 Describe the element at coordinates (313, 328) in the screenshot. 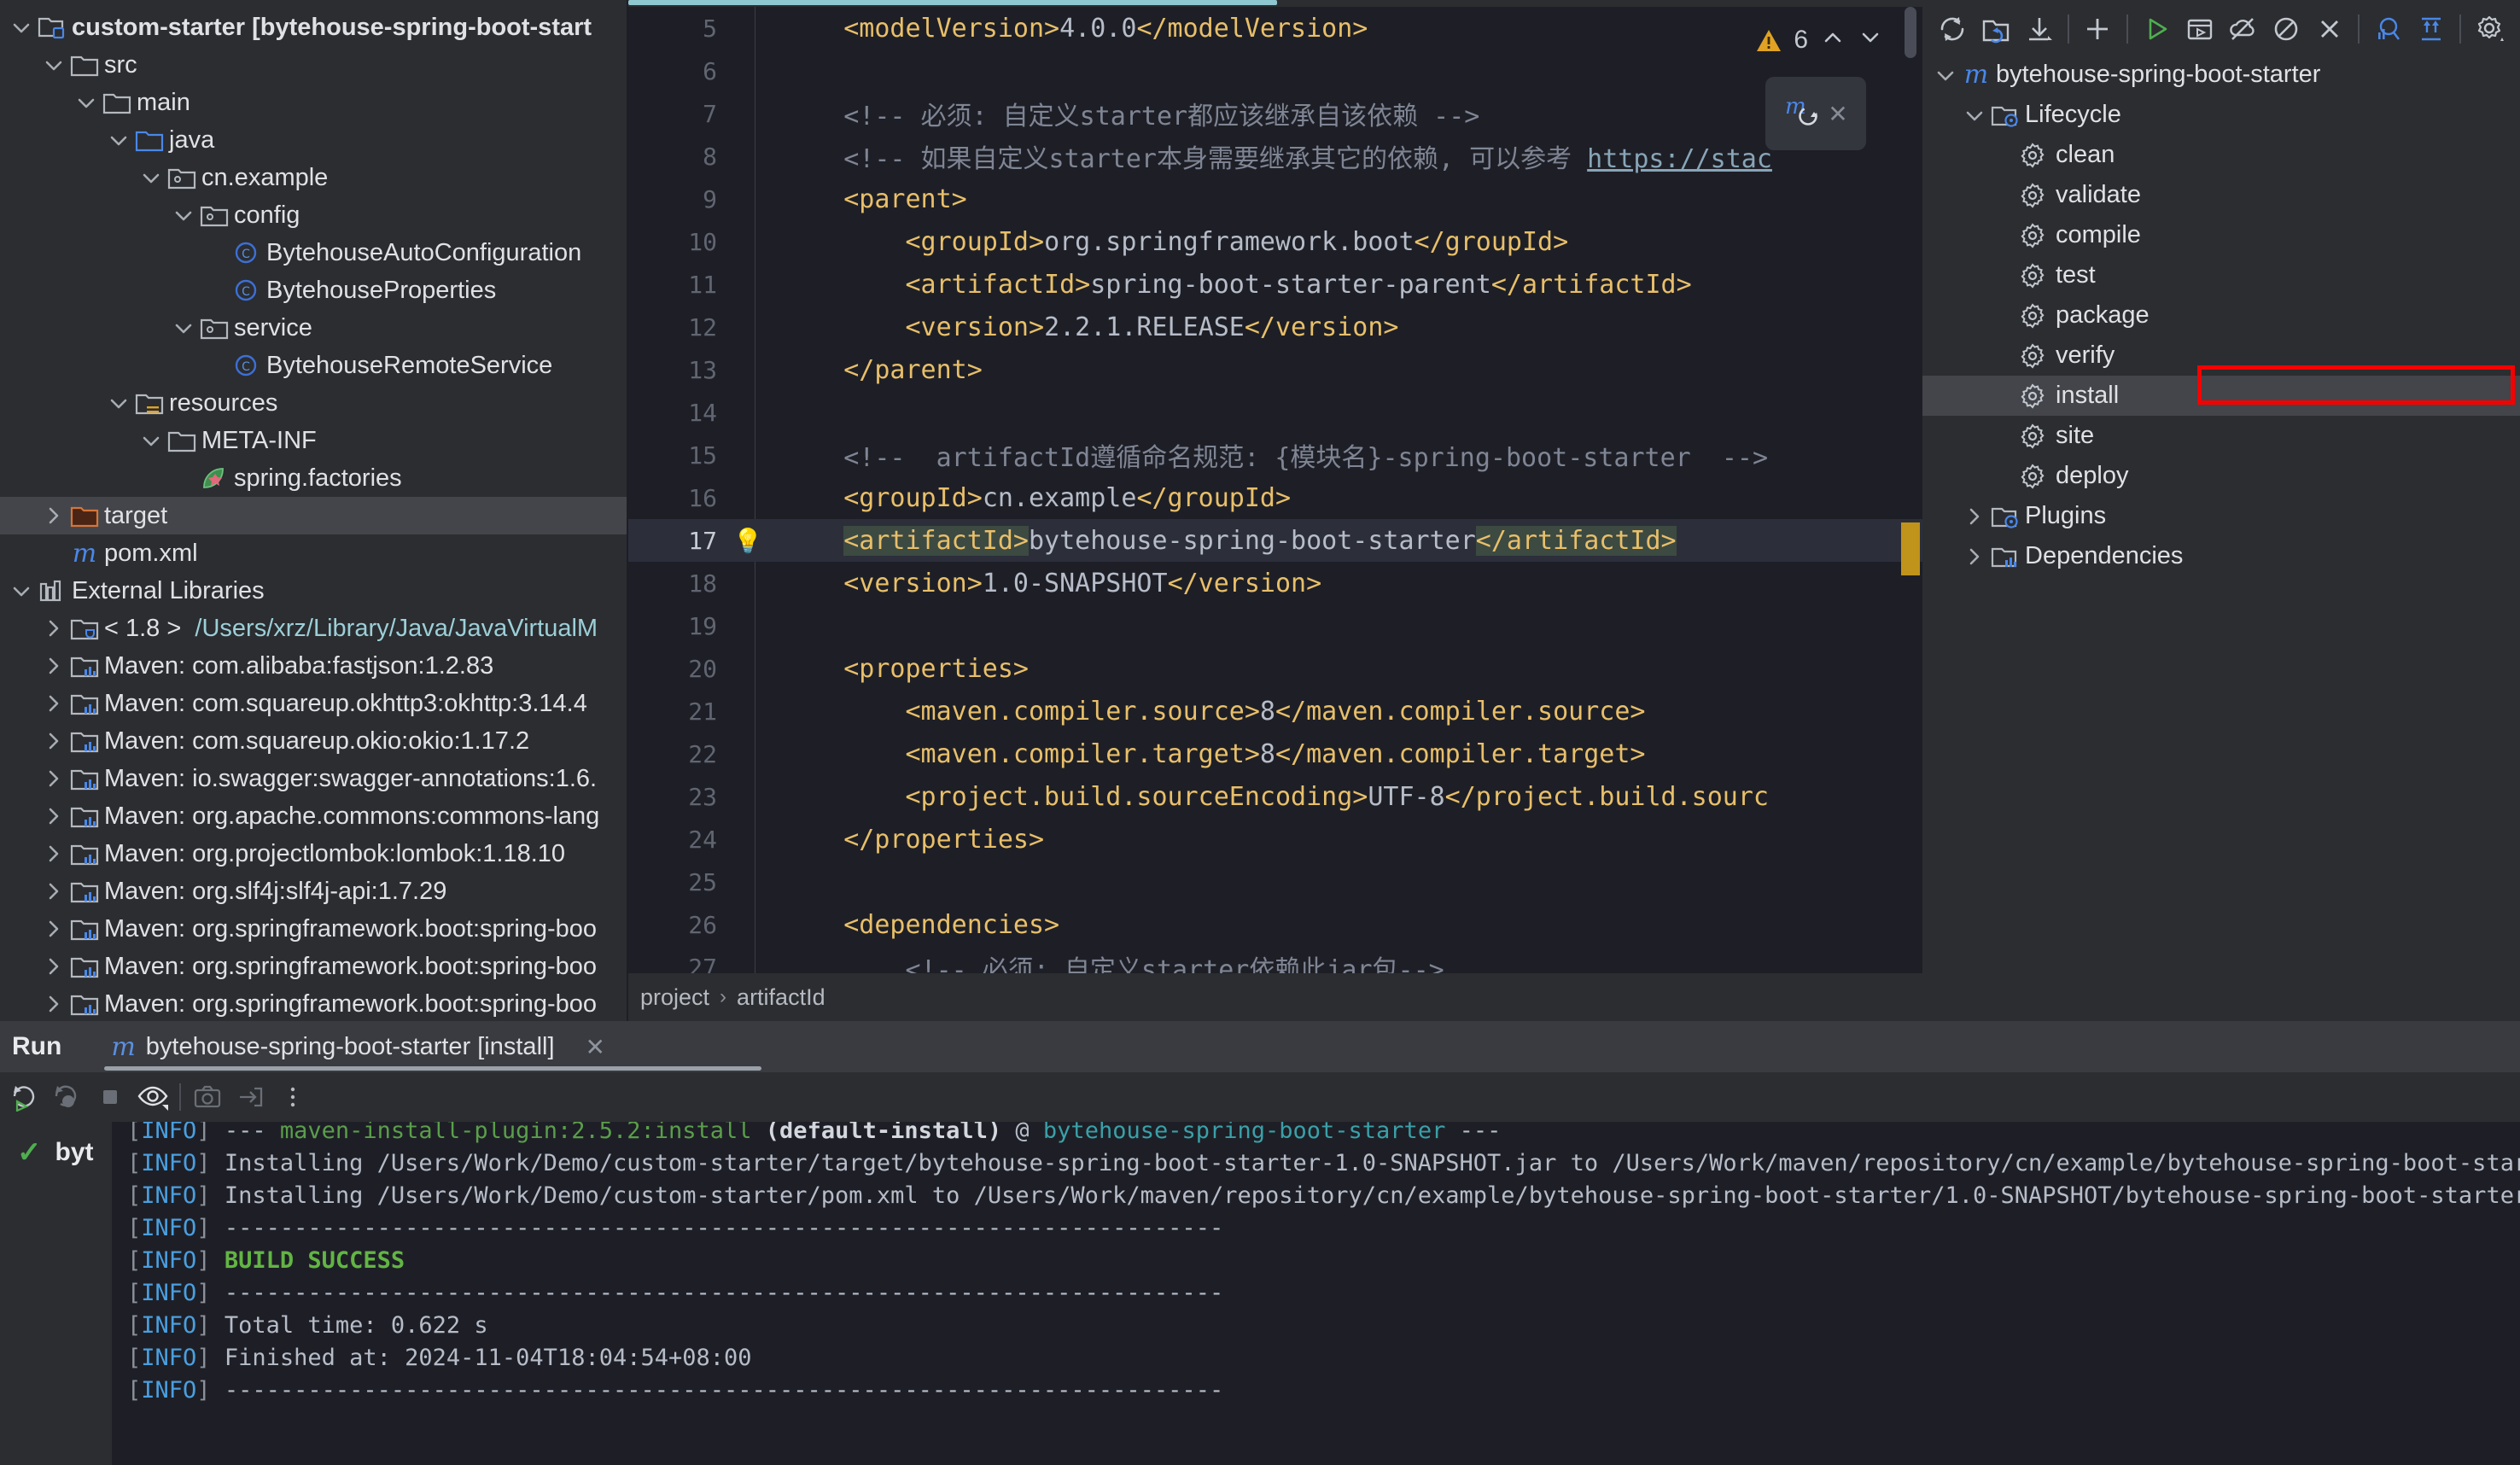

I see `tree-row: service` at that location.